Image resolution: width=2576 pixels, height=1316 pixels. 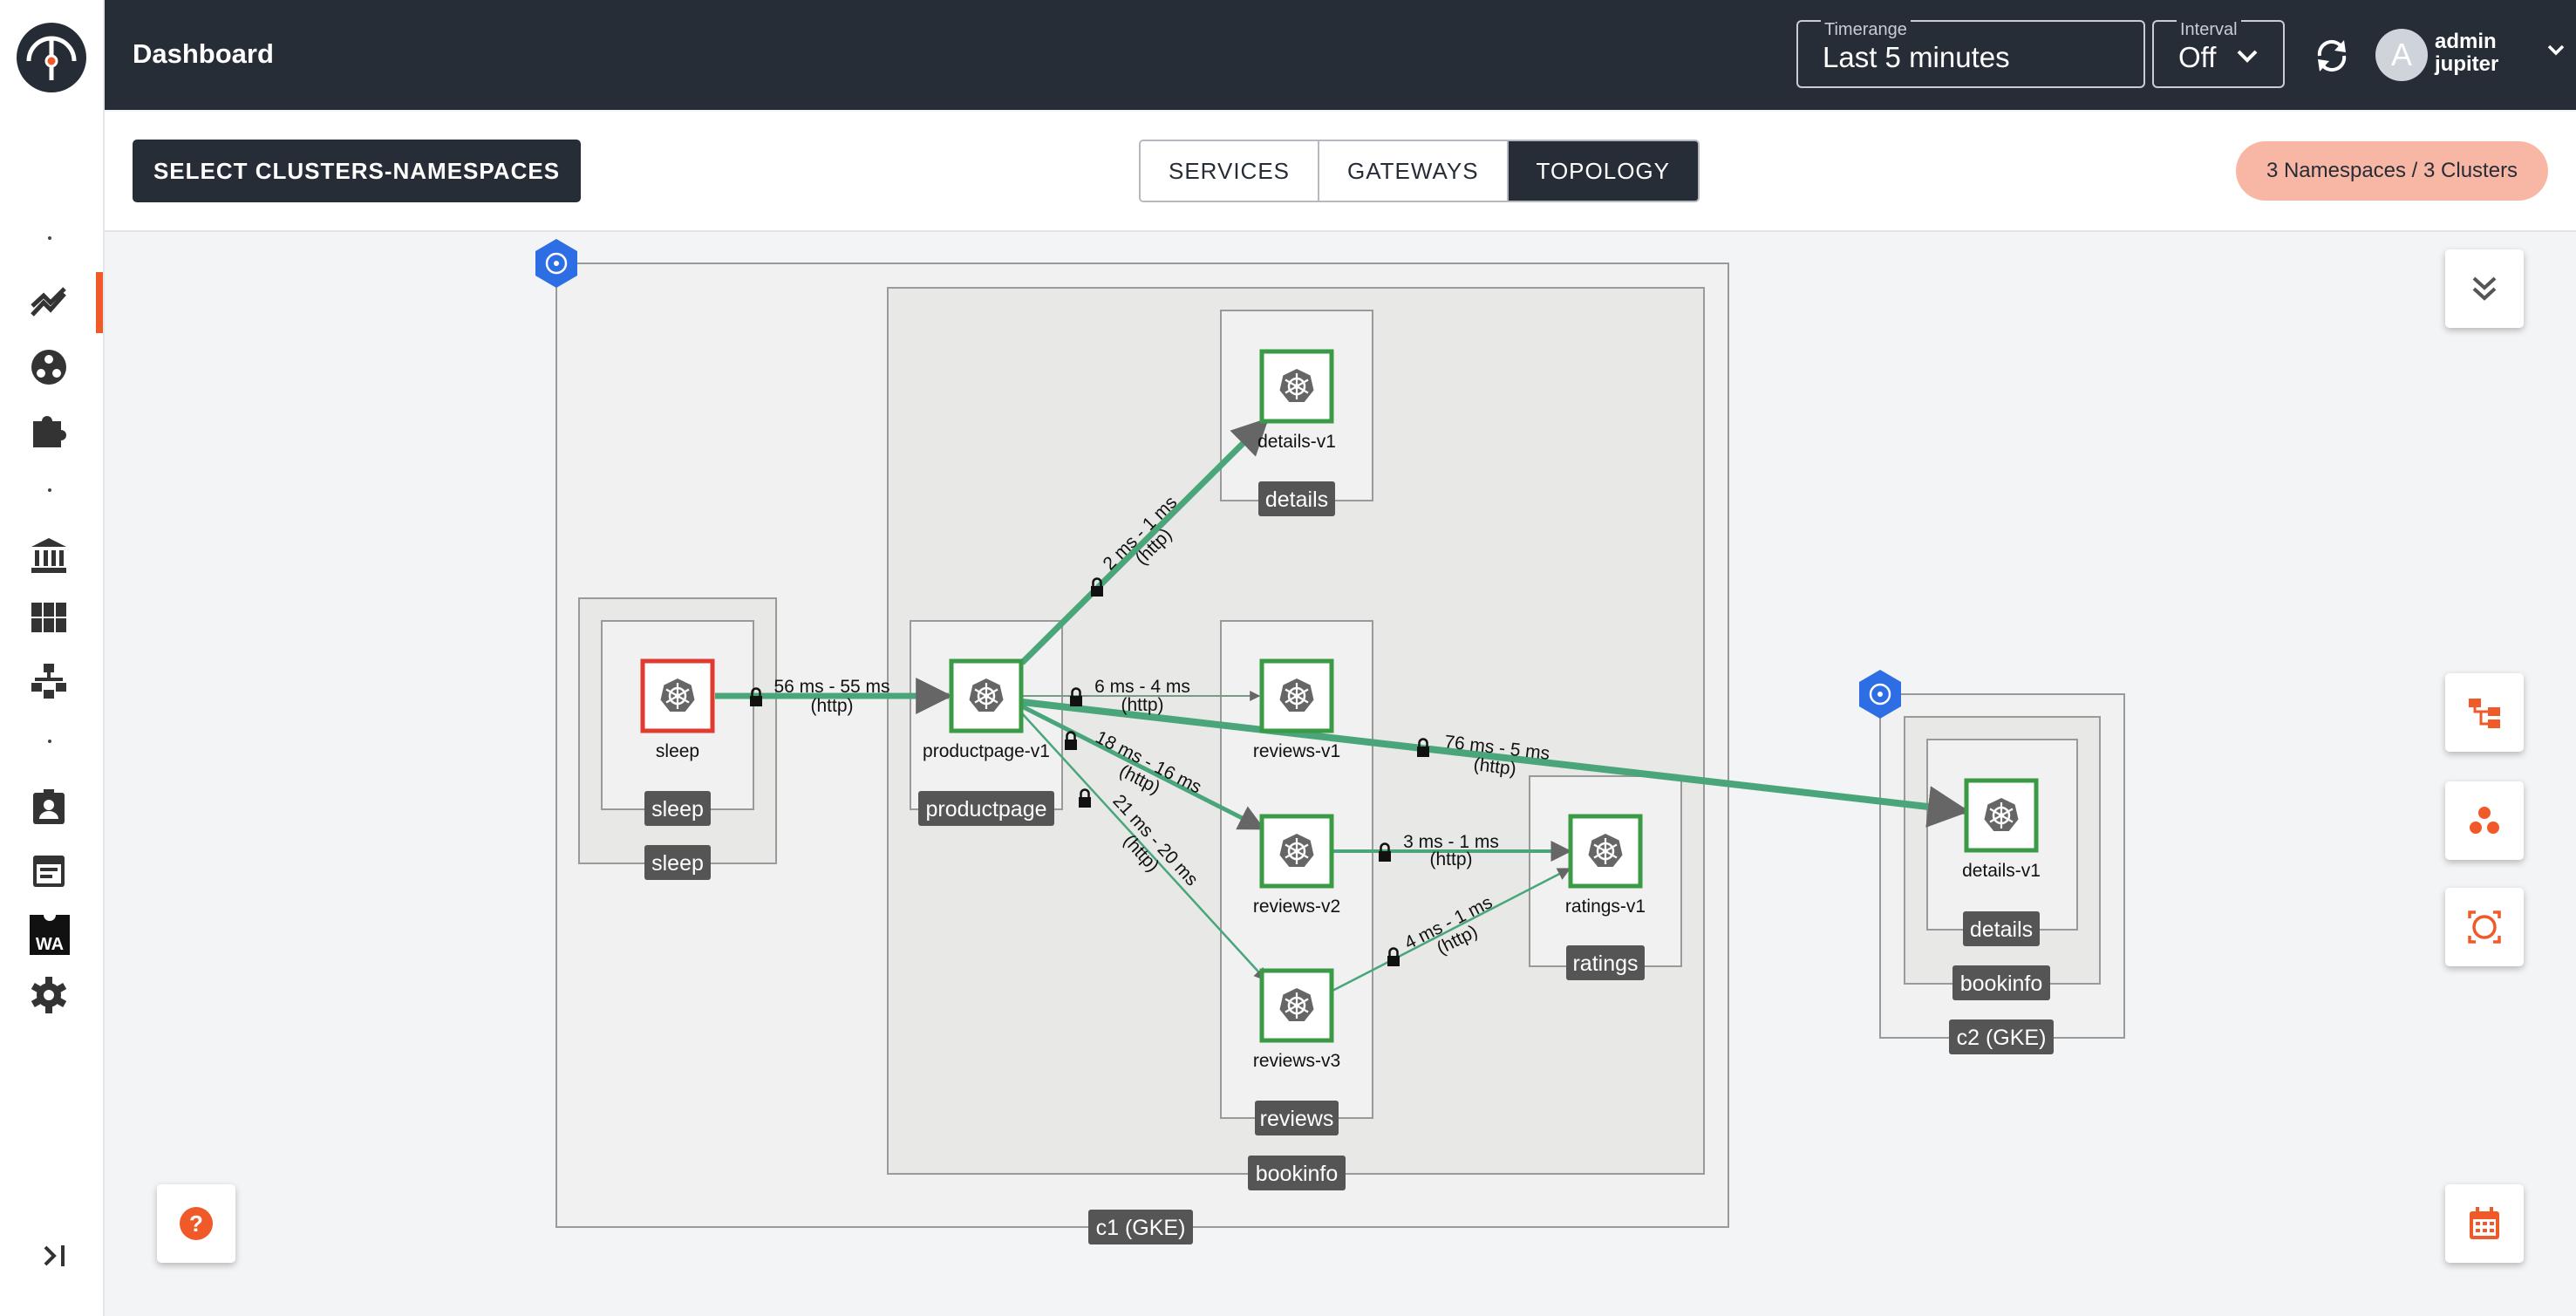 I want to click on cluster-view-icon, so click(x=2484, y=821).